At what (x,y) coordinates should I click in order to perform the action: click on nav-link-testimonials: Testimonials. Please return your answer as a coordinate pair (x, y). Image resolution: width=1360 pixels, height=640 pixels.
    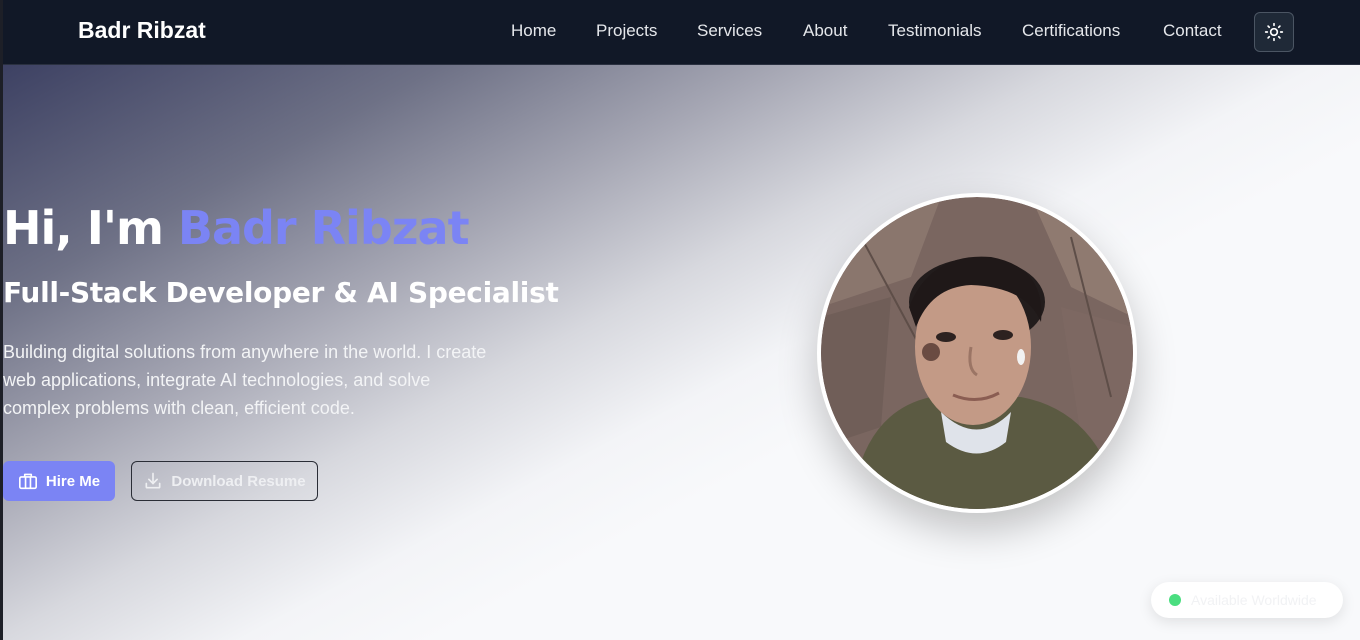
    Looking at the image, I should click on (935, 31).